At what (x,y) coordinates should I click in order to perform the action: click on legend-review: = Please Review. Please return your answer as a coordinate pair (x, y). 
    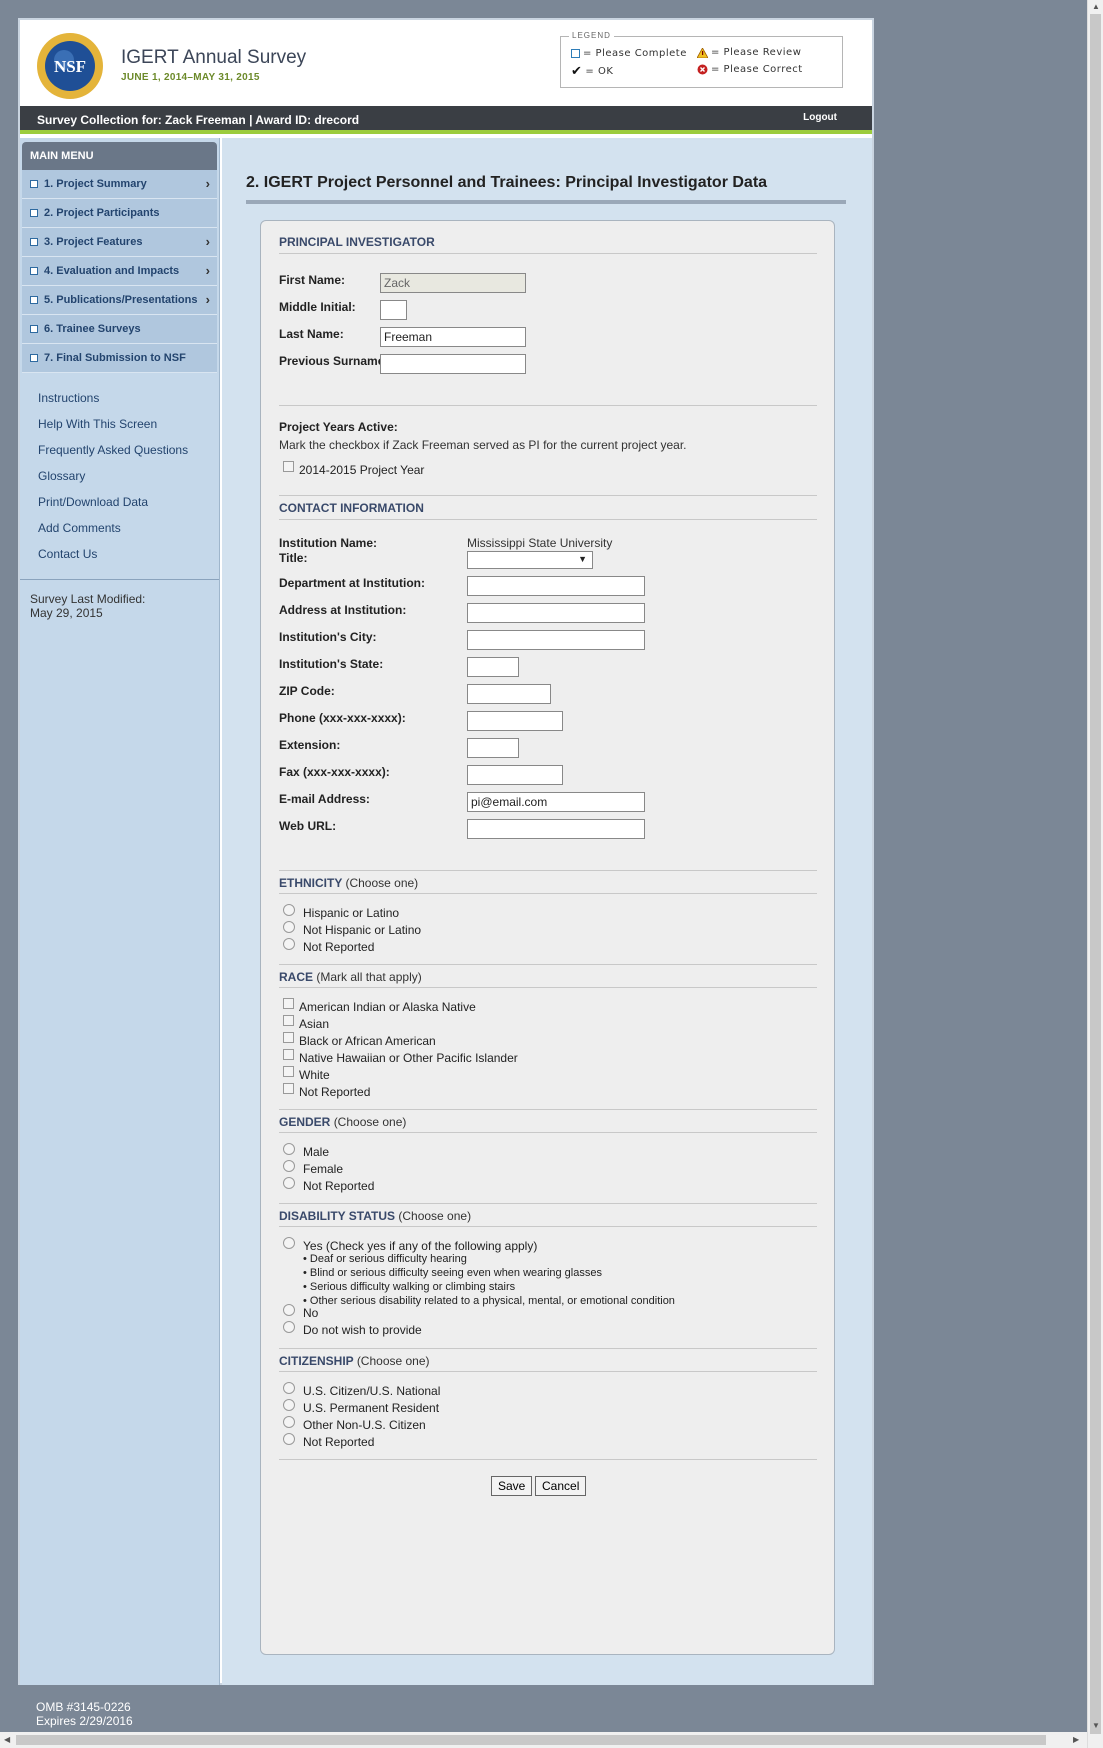
    Looking at the image, I should click on (749, 52).